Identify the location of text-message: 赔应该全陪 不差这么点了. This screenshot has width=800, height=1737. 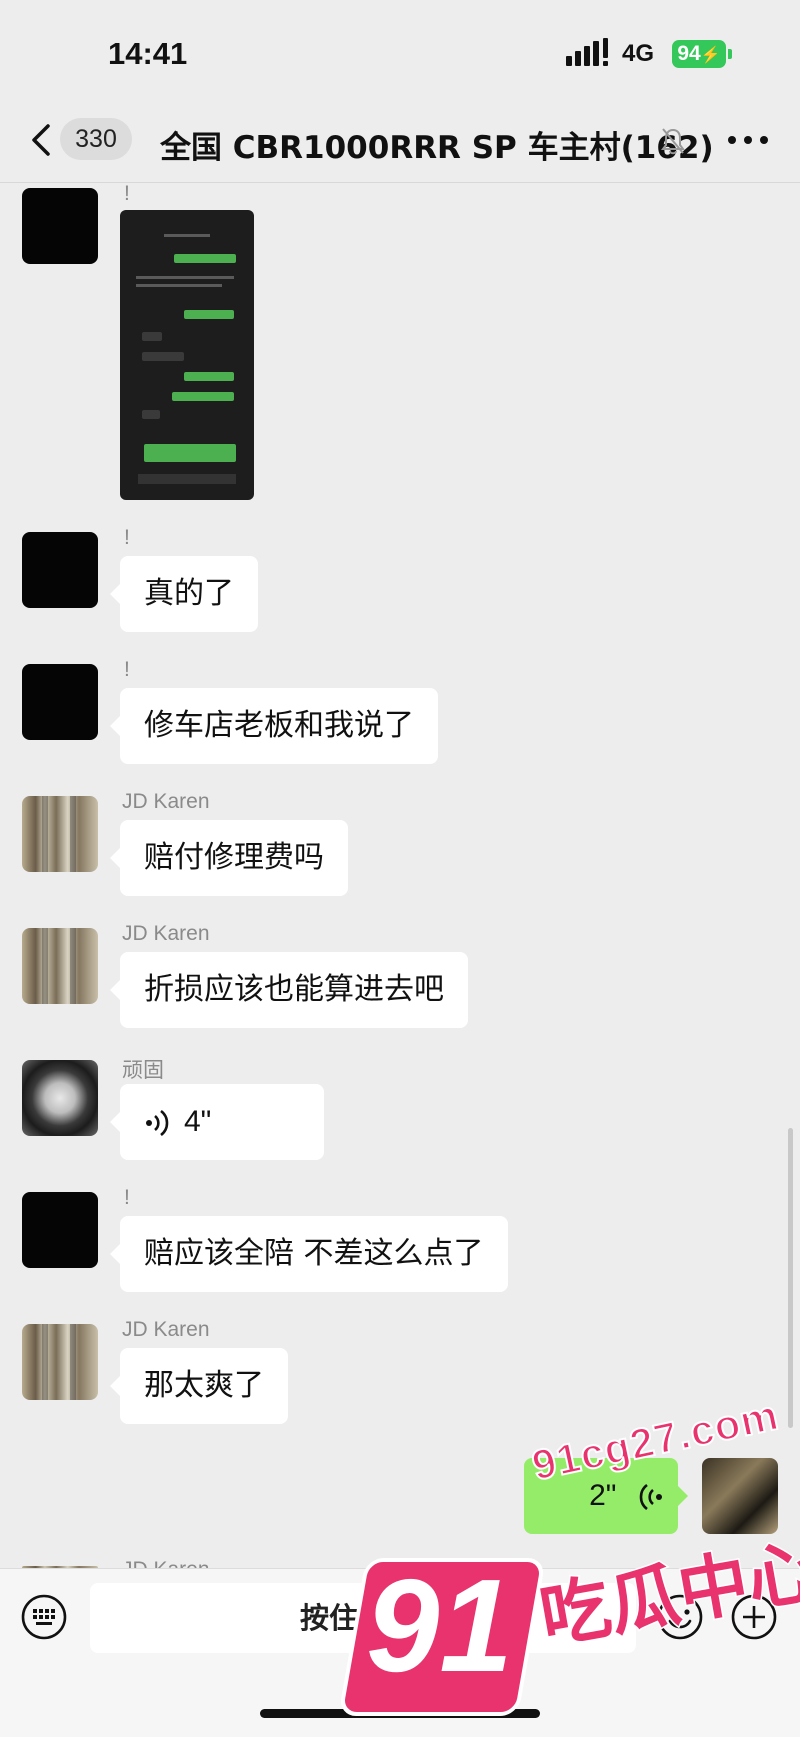
(309, 1254).